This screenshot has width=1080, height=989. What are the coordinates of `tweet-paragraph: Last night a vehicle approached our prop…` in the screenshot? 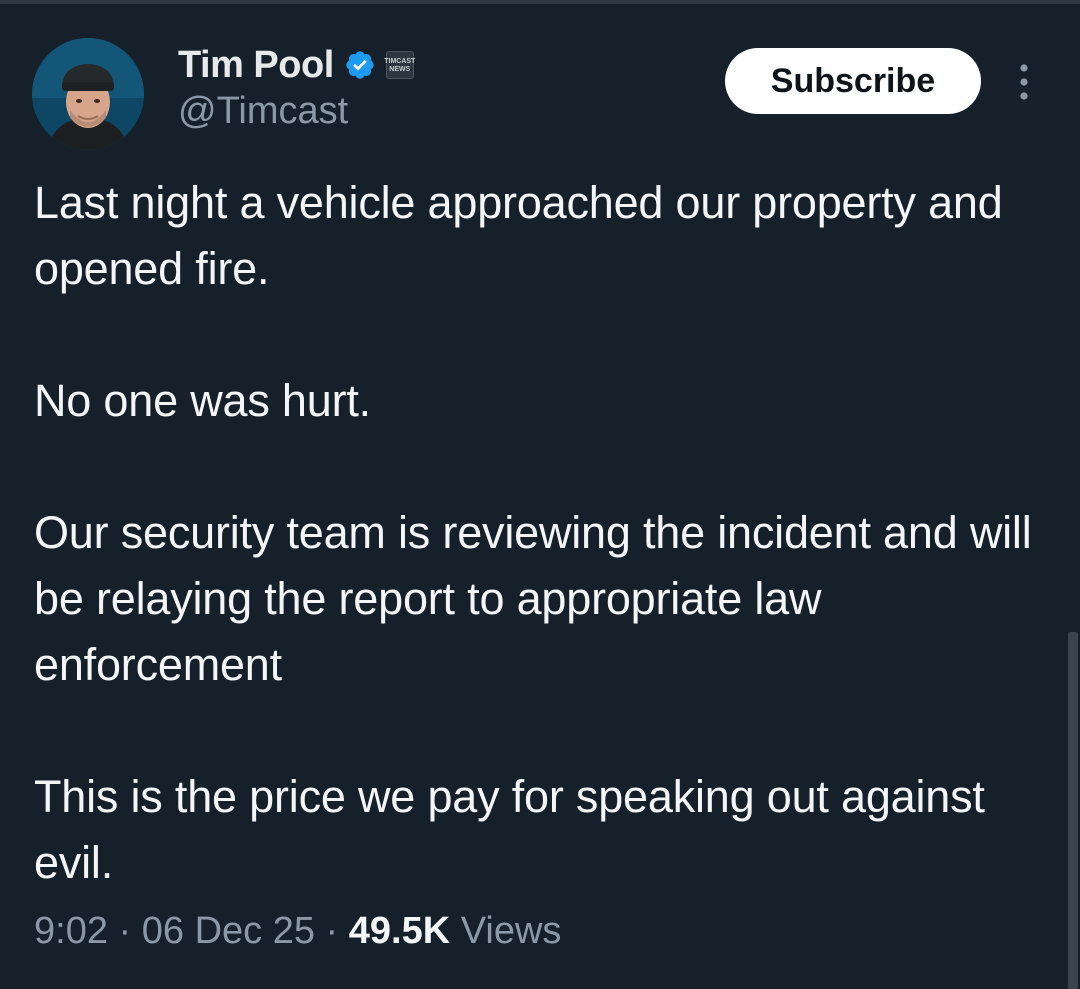 It's located at (518, 235).